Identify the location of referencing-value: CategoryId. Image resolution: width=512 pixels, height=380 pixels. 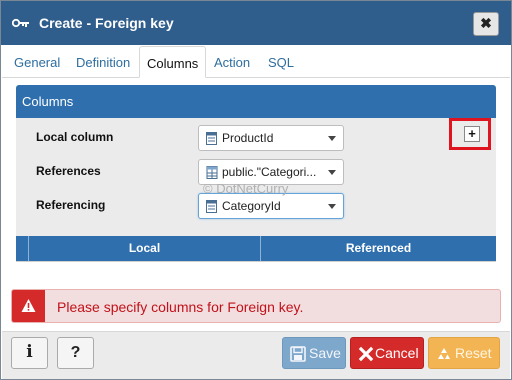
(251, 206).